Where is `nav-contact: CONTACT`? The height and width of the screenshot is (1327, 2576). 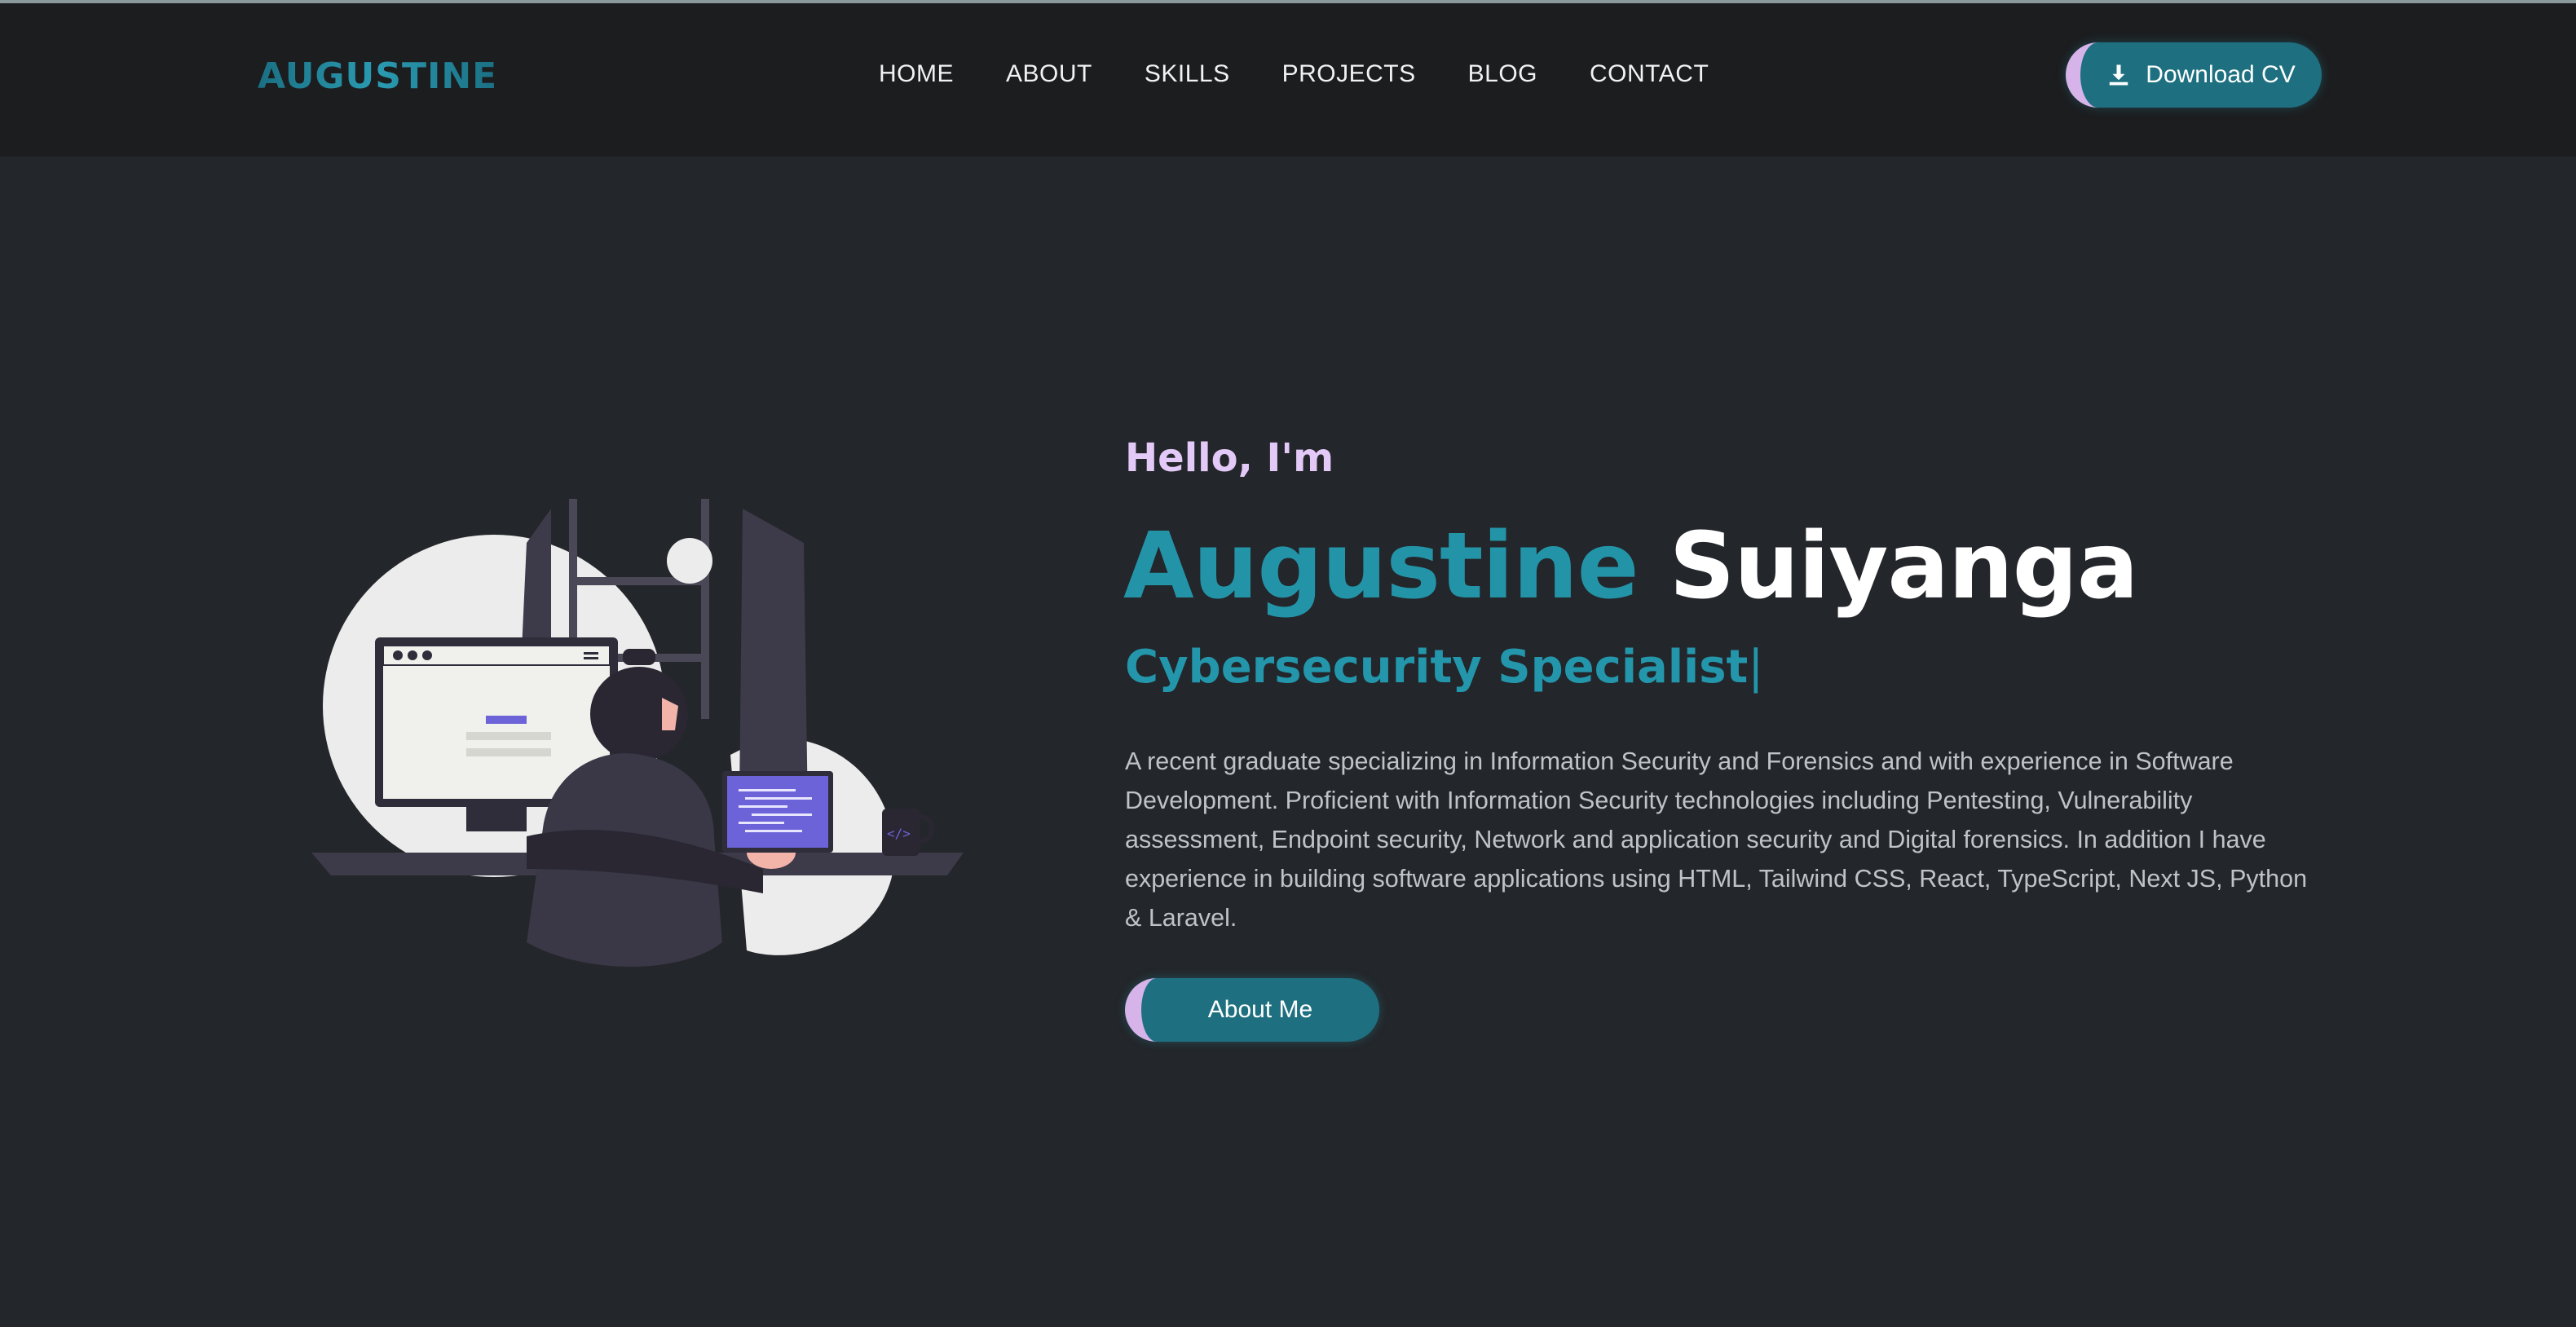 nav-contact: CONTACT is located at coordinates (1649, 74).